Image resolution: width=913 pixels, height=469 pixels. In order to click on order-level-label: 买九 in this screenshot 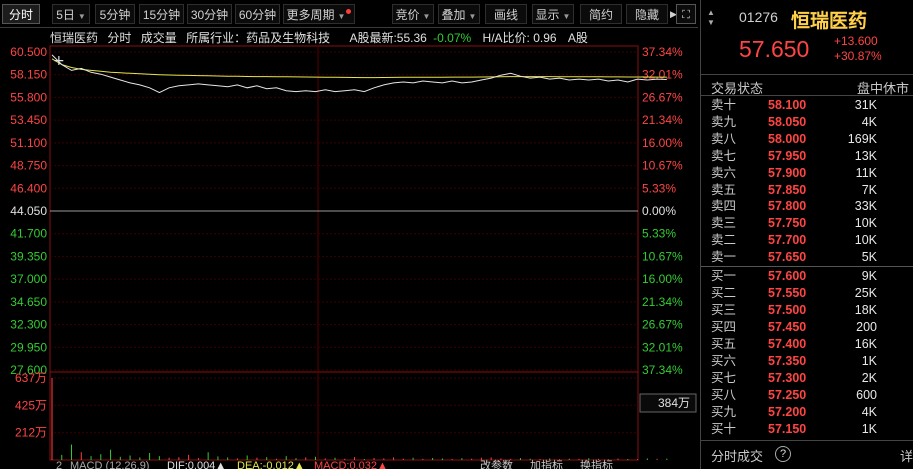, I will do `click(724, 412)`.